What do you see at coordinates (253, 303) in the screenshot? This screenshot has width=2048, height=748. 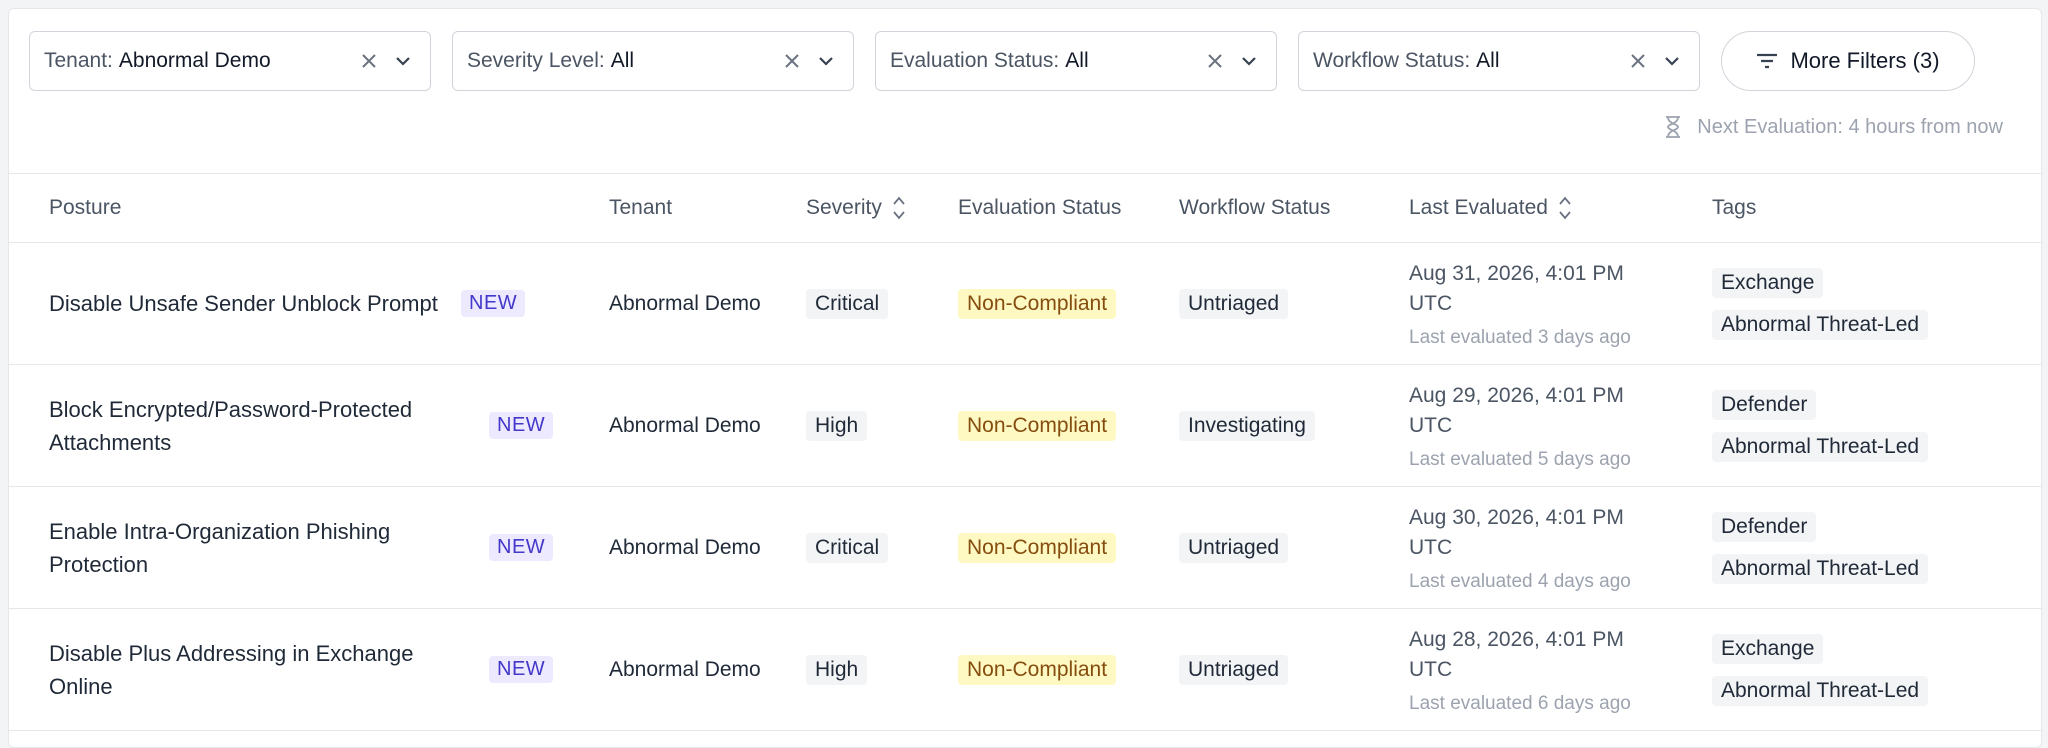 I see `posture-name: Disable Unsafe Sender Unblock Prompt` at bounding box center [253, 303].